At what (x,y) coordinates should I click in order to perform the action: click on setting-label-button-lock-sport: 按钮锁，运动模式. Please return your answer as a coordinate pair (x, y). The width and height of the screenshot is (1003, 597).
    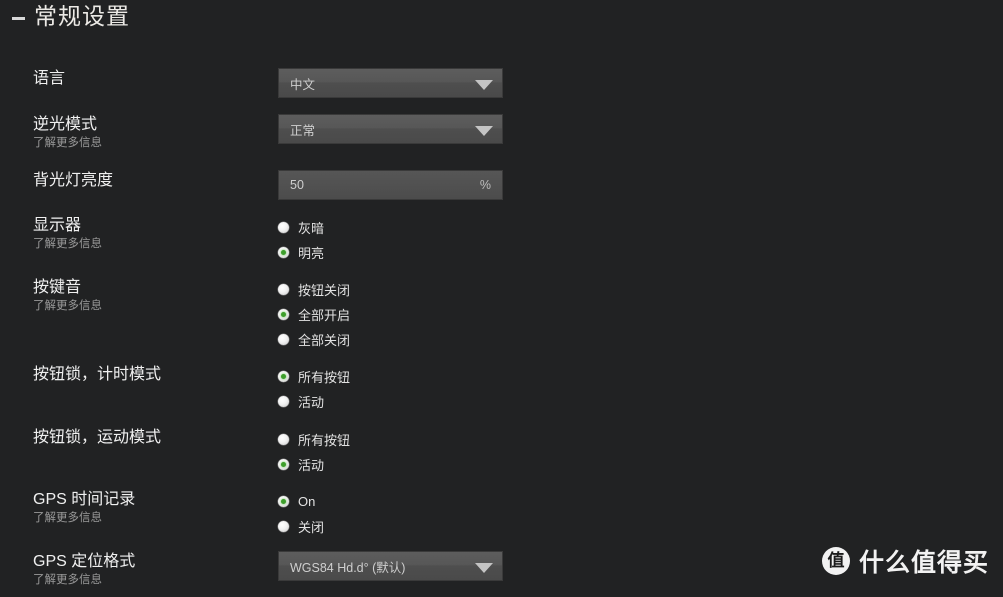
    Looking at the image, I should click on (97, 437).